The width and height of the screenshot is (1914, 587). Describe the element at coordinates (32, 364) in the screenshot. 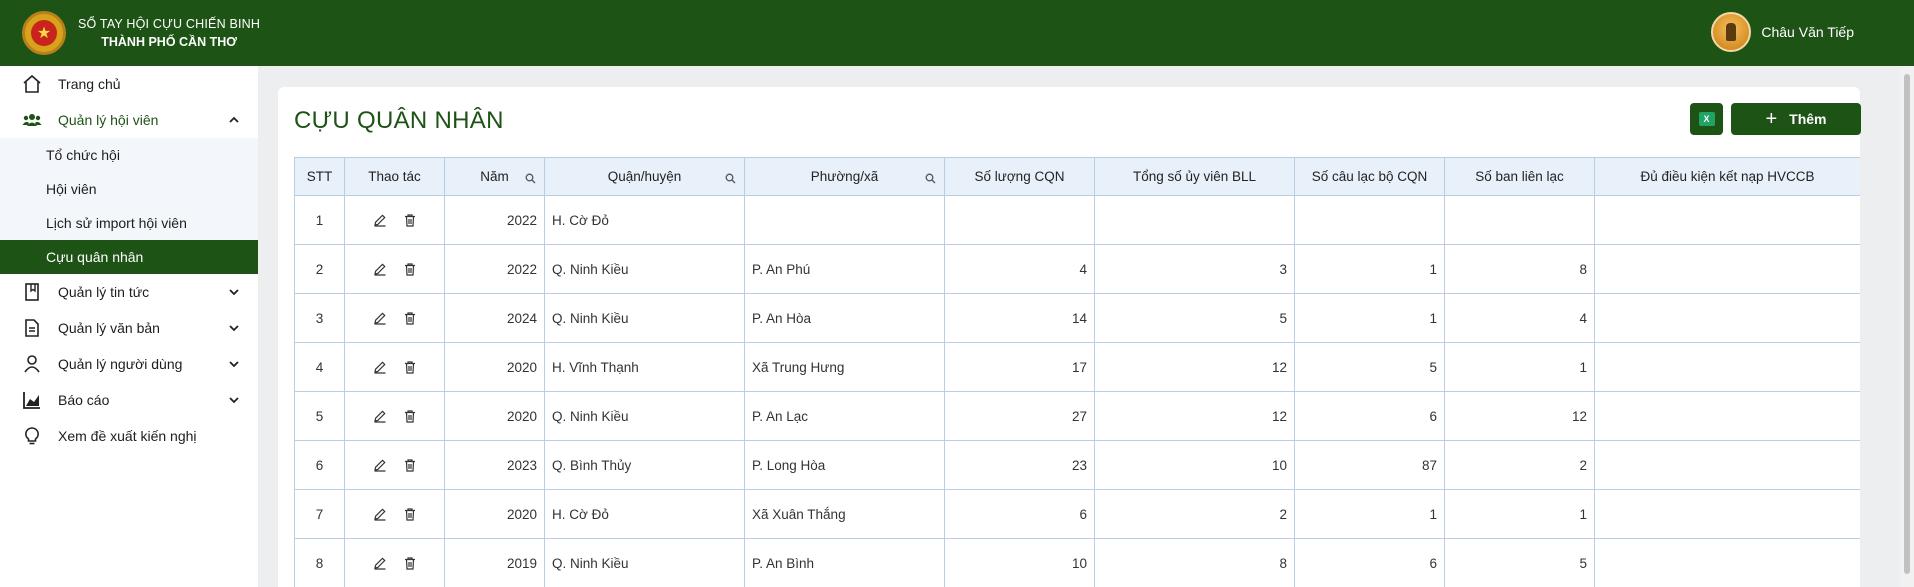

I see `user-icon` at that location.